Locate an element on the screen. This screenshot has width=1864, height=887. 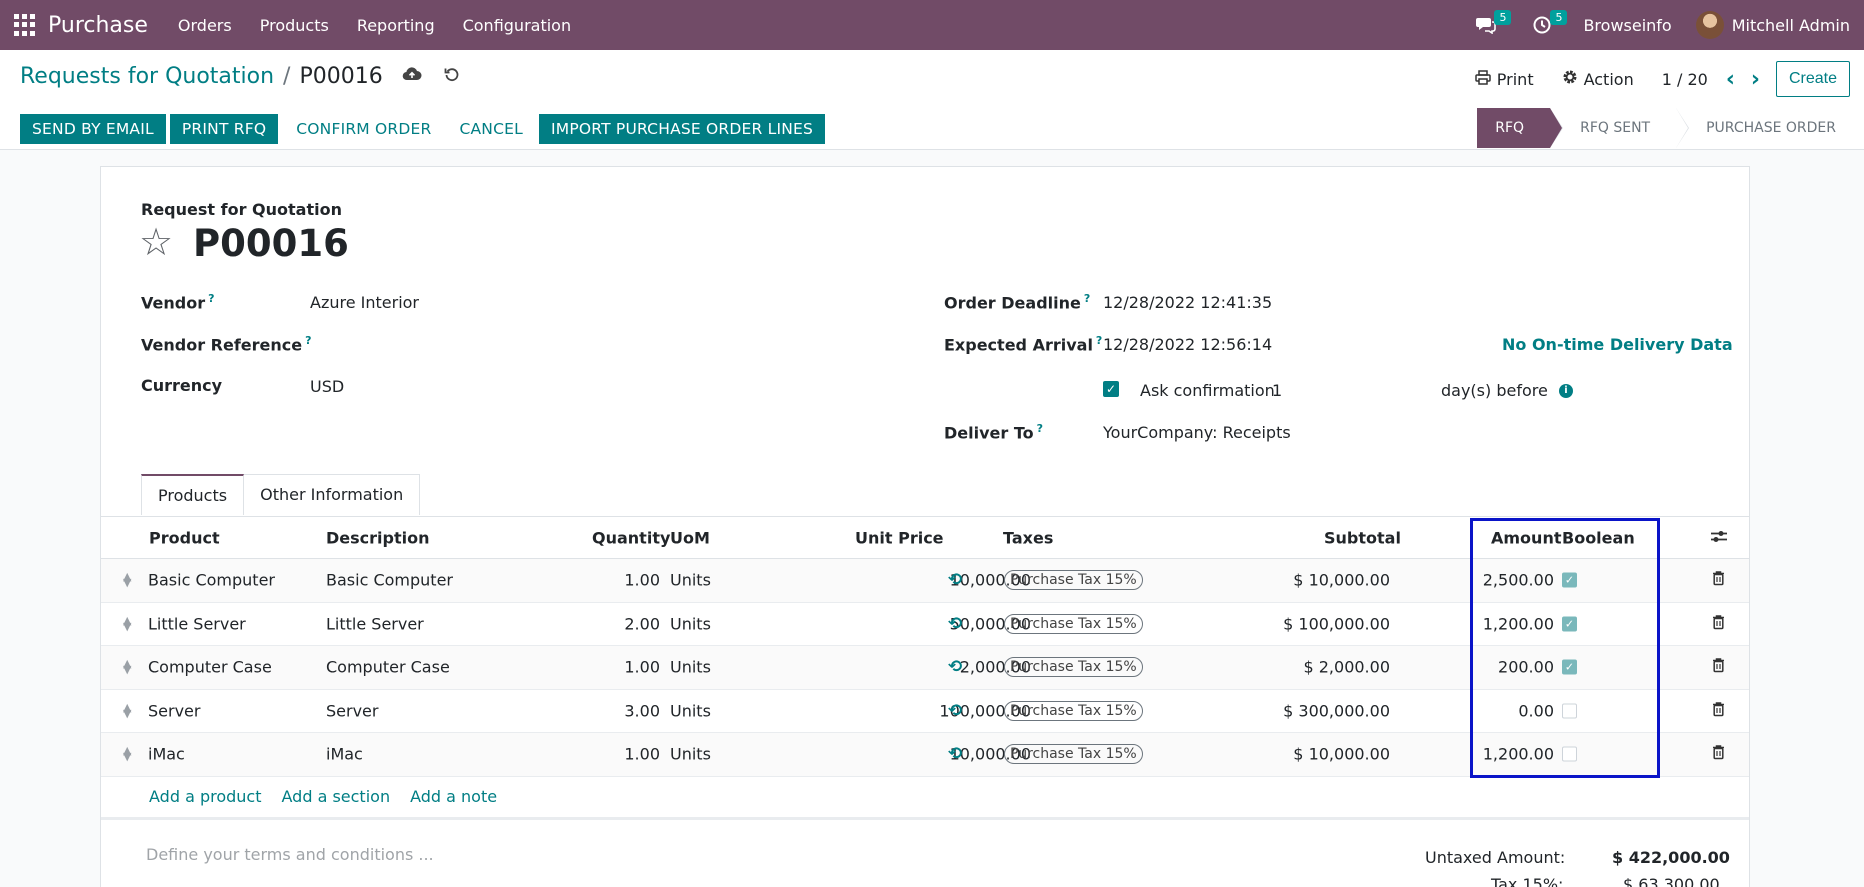
cell-product: Little Server is located at coordinates (197, 623).